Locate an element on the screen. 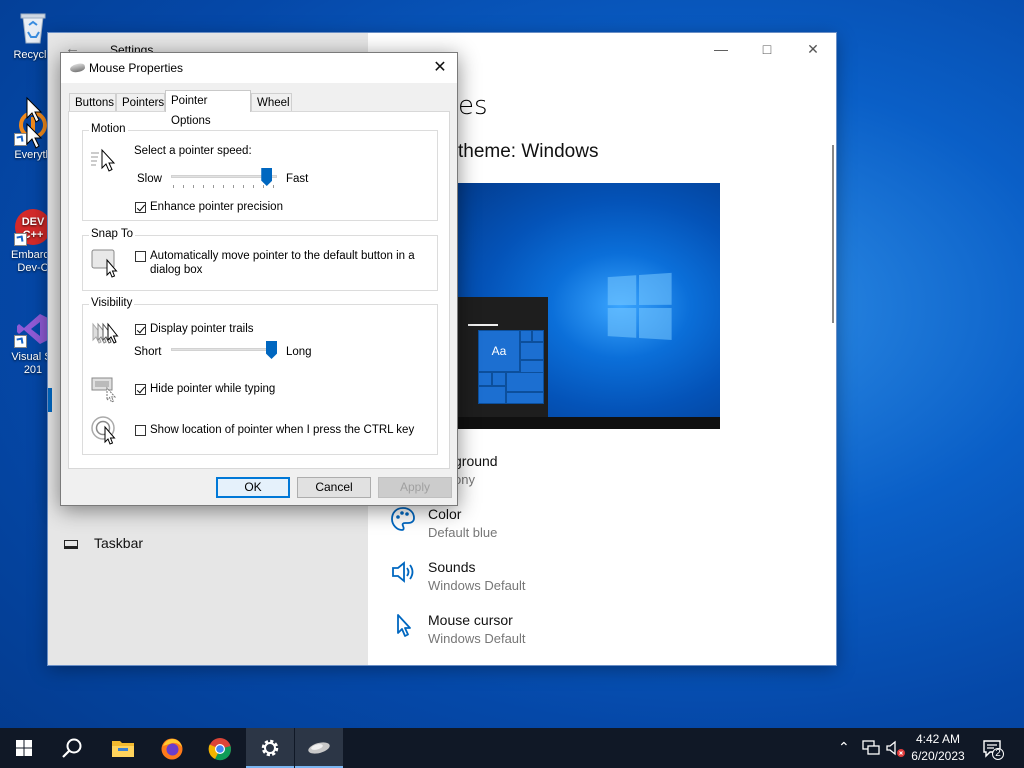  folder-icon is located at coordinates (123, 749).